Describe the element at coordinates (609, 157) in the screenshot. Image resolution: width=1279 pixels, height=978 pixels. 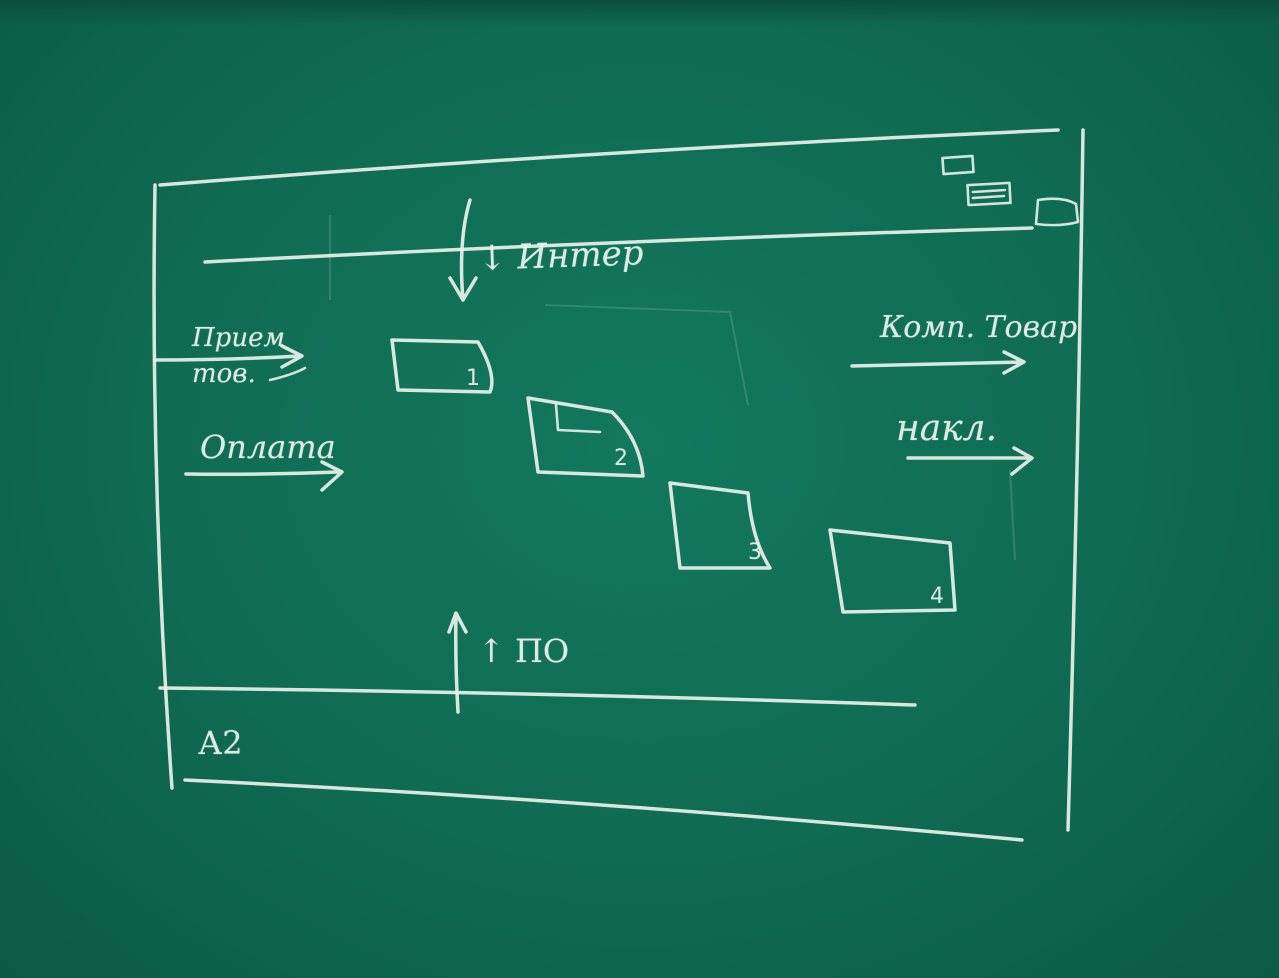
I see `screen-top-border` at that location.